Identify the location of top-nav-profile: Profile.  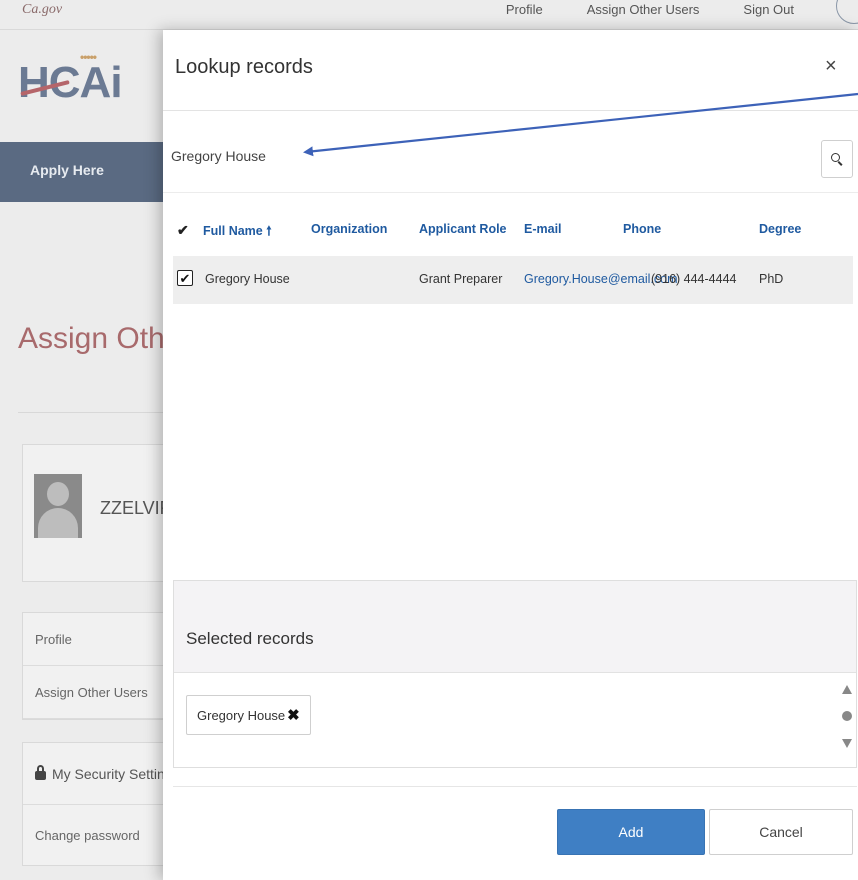
(524, 9).